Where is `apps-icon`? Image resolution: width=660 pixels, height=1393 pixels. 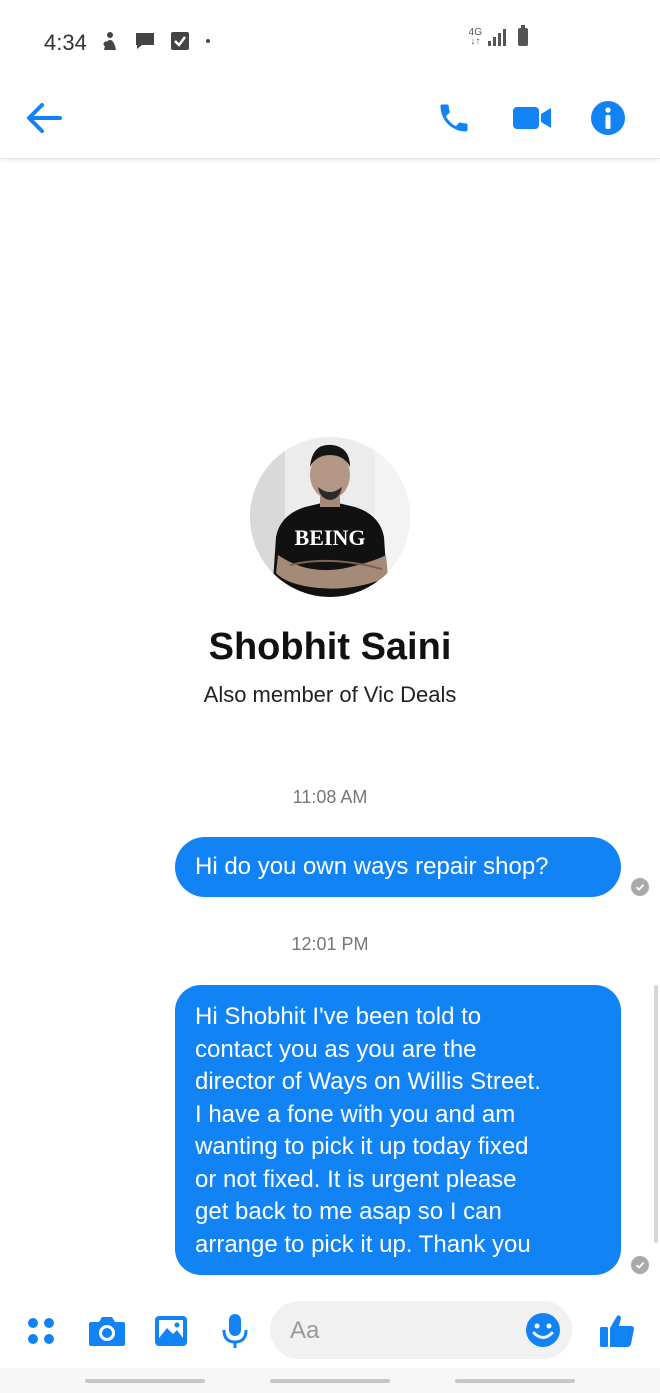 apps-icon is located at coordinates (41, 1331).